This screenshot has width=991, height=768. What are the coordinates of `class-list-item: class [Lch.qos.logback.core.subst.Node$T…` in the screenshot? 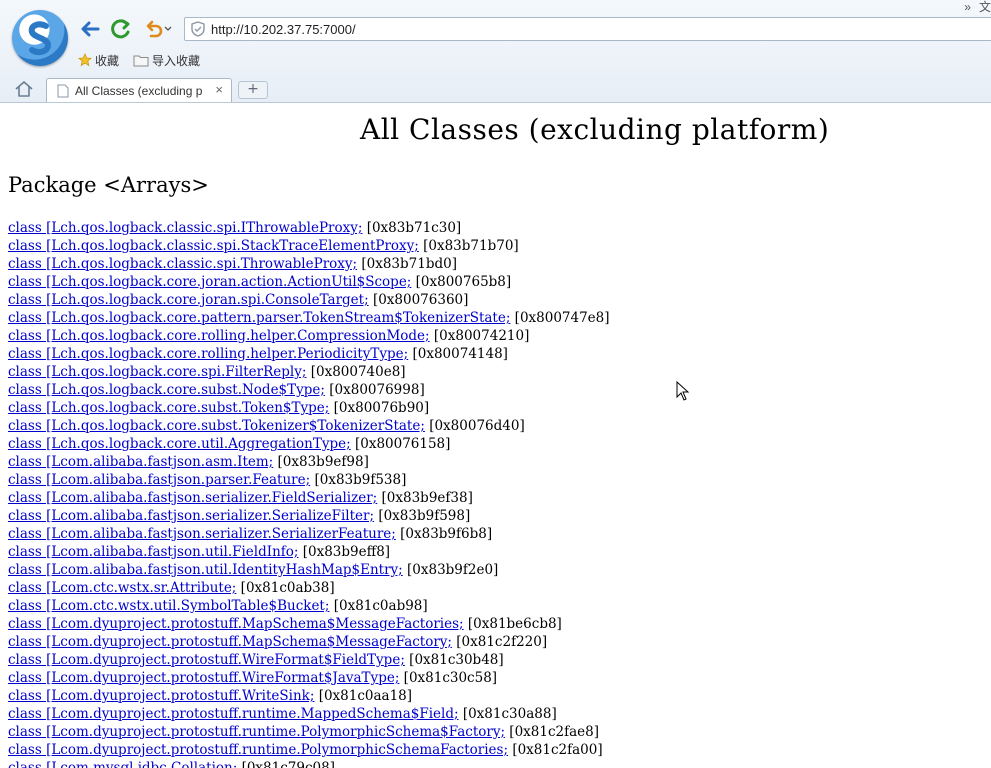 It's located at (309, 390).